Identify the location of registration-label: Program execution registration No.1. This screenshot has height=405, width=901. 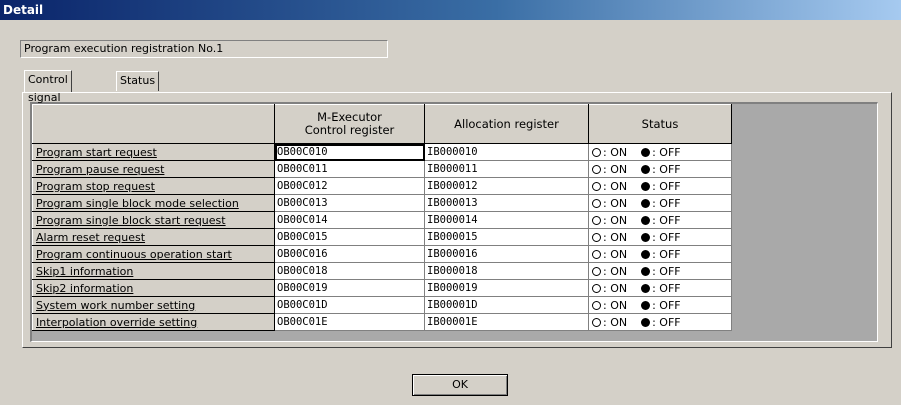
(204, 49).